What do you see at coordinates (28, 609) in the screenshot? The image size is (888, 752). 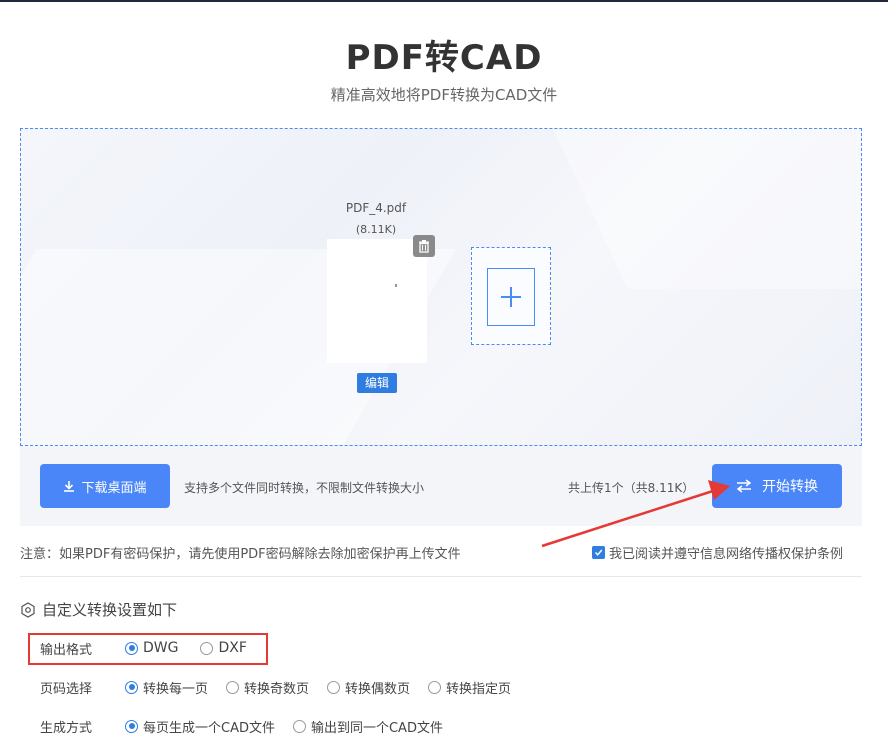 I see `settings-hex-icon` at bounding box center [28, 609].